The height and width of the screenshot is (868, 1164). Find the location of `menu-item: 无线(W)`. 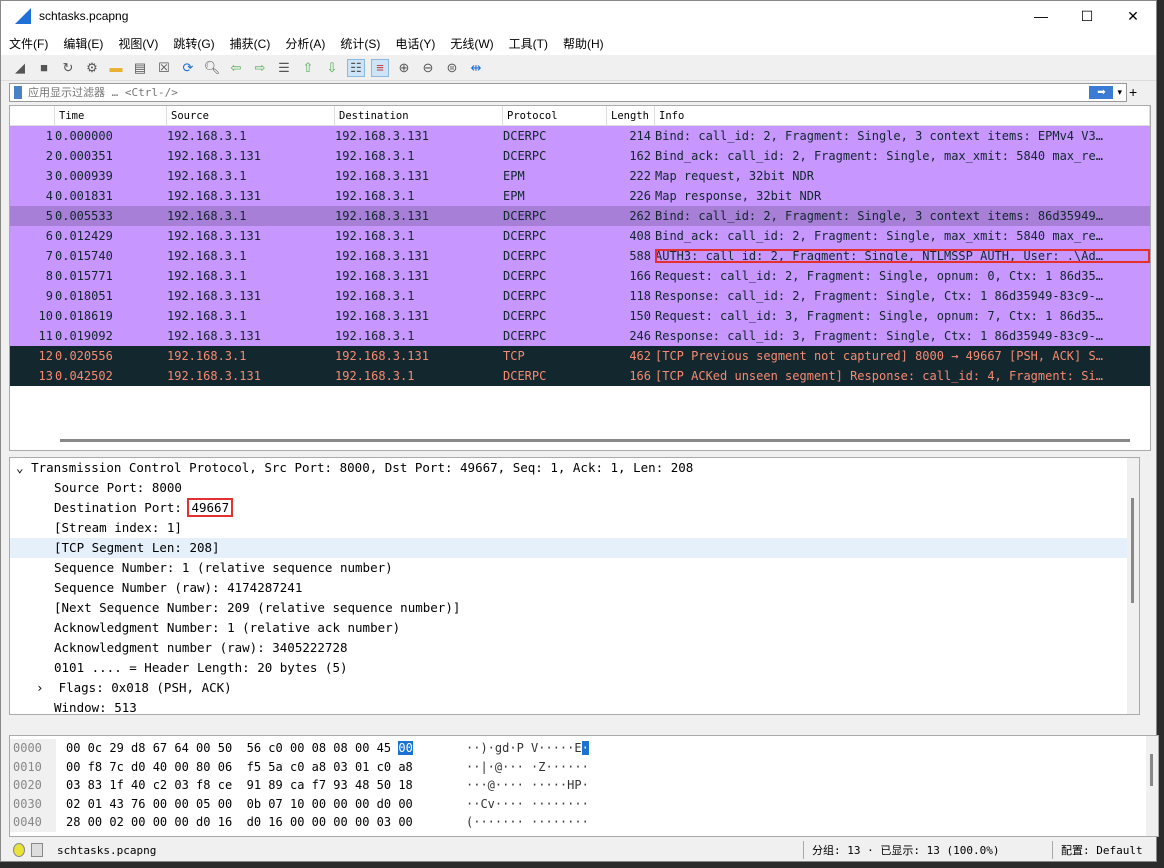

menu-item: 无线(W) is located at coordinates (471, 43).